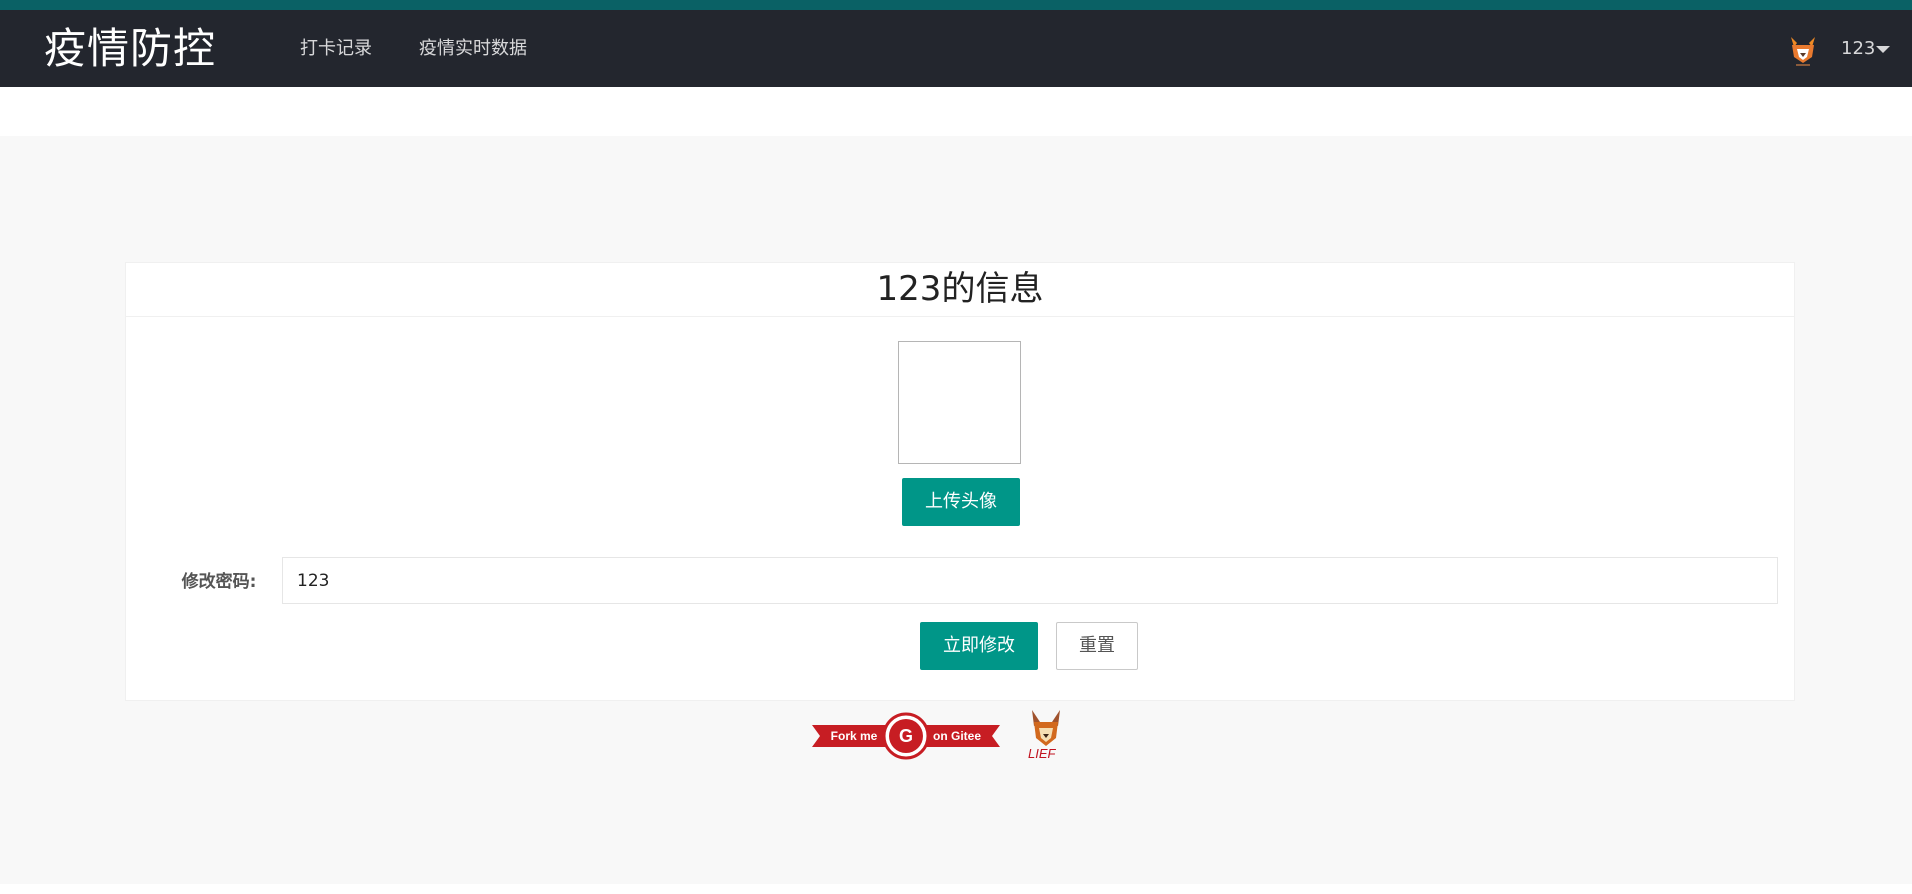 The image size is (1912, 894). What do you see at coordinates (956, 5) in the screenshot?
I see `top-accent-strip` at bounding box center [956, 5].